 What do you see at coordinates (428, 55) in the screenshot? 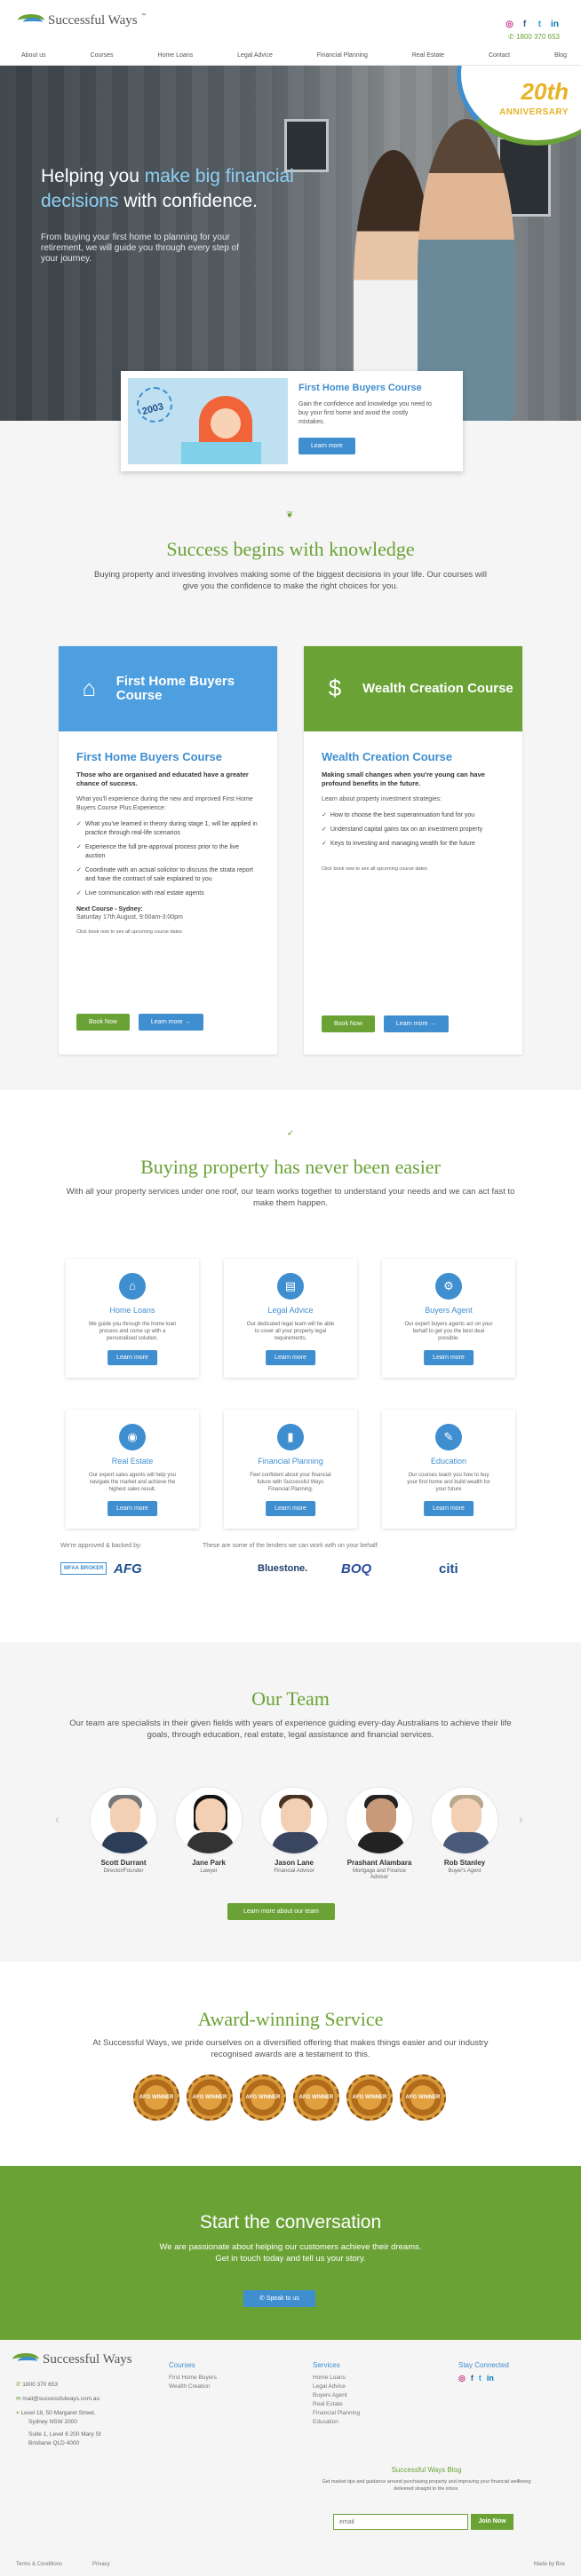
I see `nav-real-estate: Real Estate` at bounding box center [428, 55].